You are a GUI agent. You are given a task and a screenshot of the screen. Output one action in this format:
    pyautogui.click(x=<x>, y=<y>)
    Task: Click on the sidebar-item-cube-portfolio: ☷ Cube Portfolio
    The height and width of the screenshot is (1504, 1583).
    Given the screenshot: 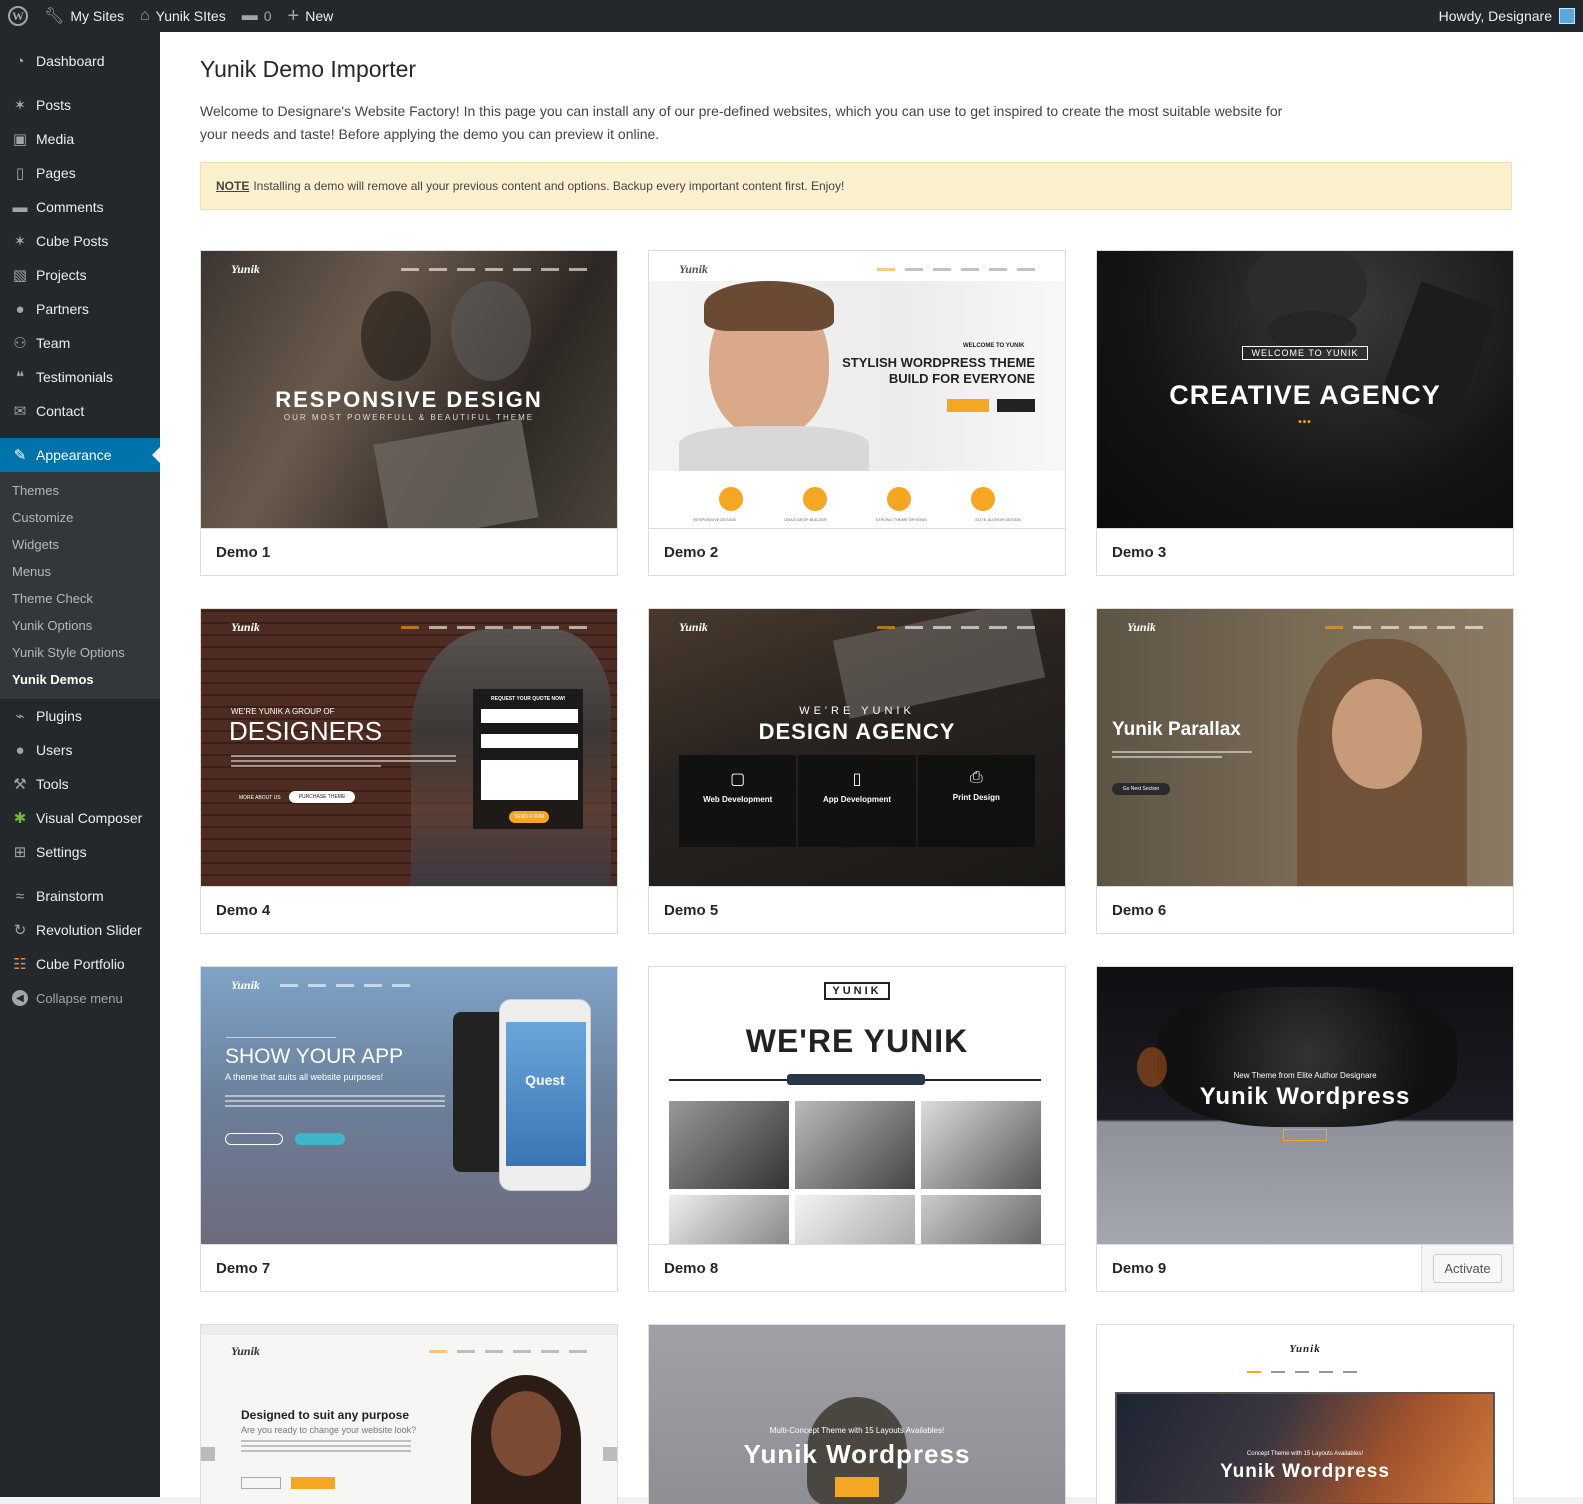 What is the action you would take?
    pyautogui.click(x=80, y=964)
    